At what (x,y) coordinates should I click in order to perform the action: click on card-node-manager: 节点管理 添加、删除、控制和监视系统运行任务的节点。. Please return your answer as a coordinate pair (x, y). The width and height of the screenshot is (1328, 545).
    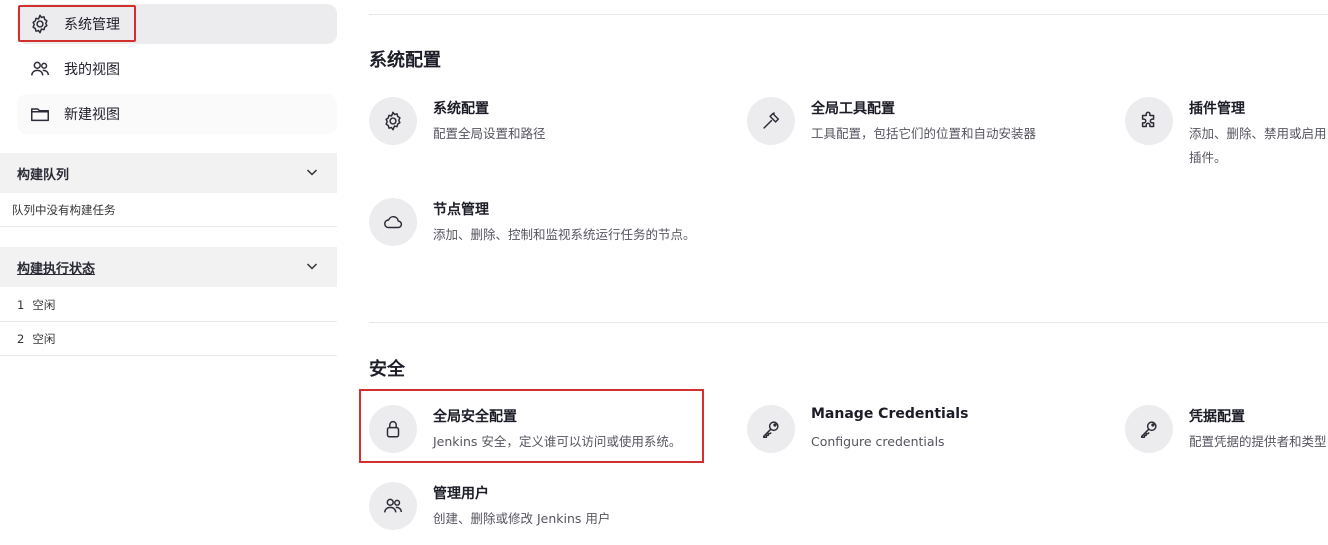
    Looking at the image, I should click on (539, 233).